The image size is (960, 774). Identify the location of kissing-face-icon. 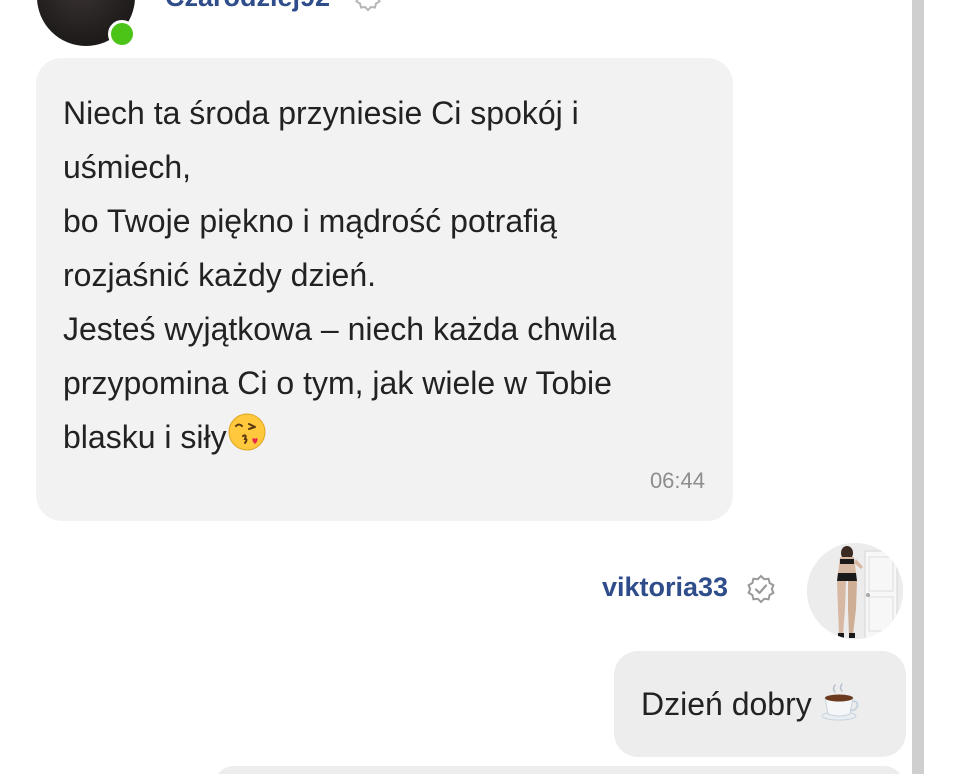
(247, 432).